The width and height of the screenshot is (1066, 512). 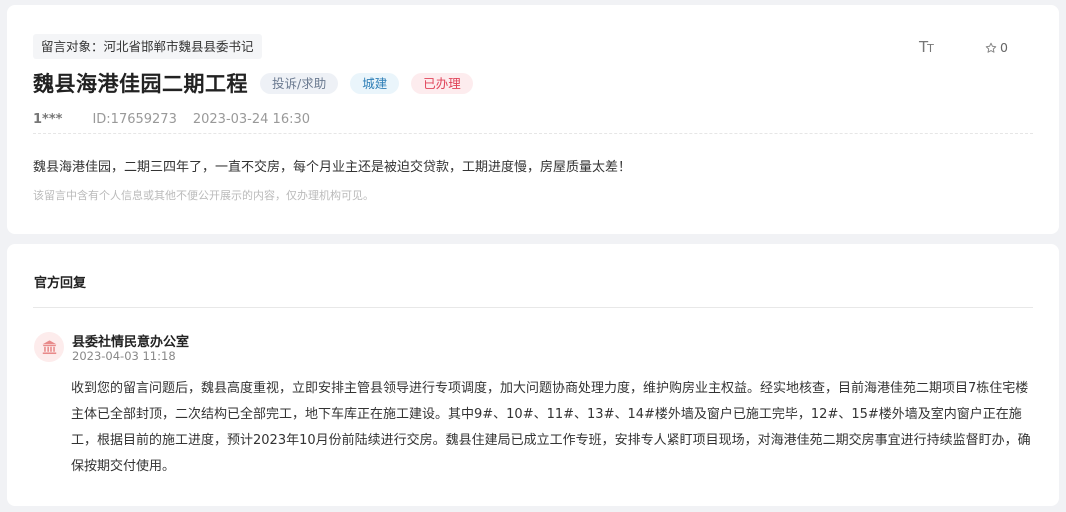 I want to click on font-size-icon: TT, so click(x=926, y=47).